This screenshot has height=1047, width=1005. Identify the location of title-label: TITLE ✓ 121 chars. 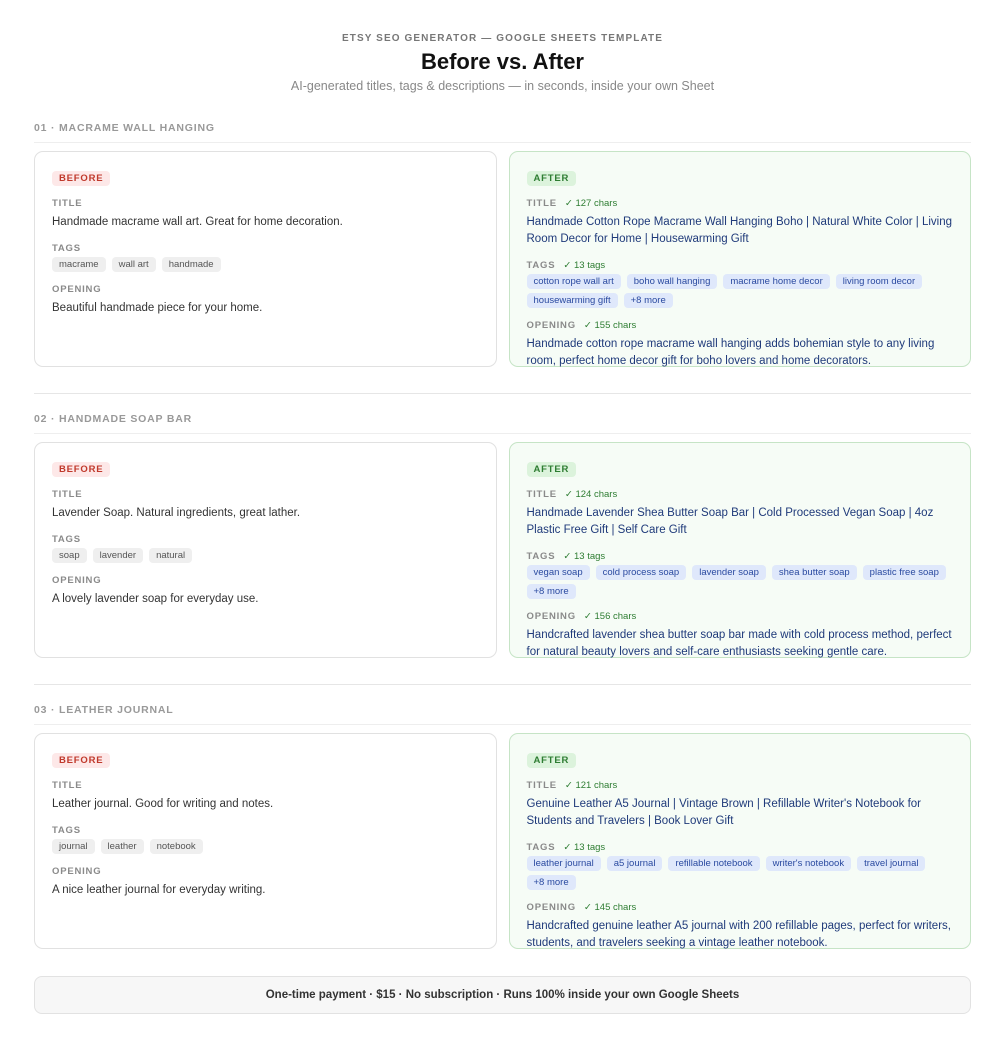
(740, 785).